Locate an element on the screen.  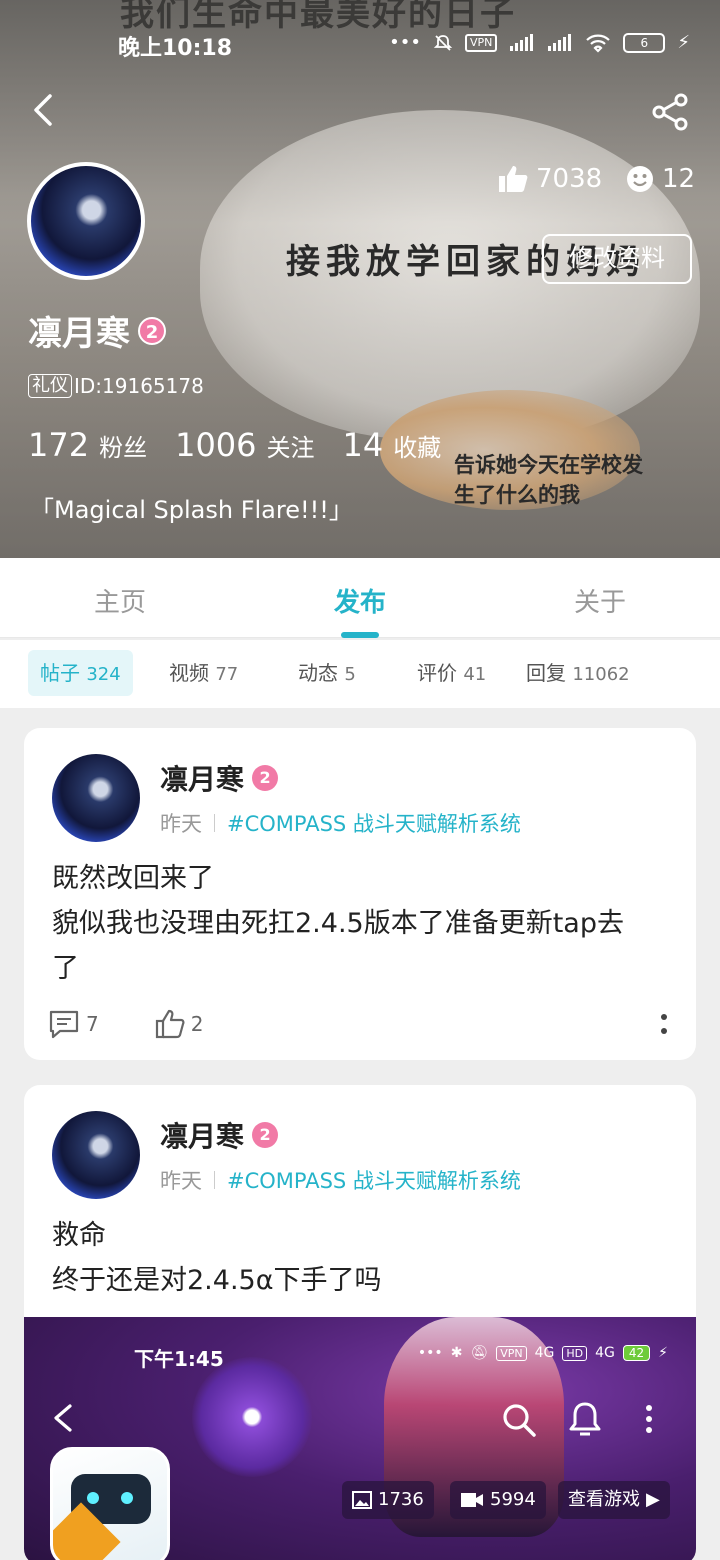
smile-icon is located at coordinates (640, 179).